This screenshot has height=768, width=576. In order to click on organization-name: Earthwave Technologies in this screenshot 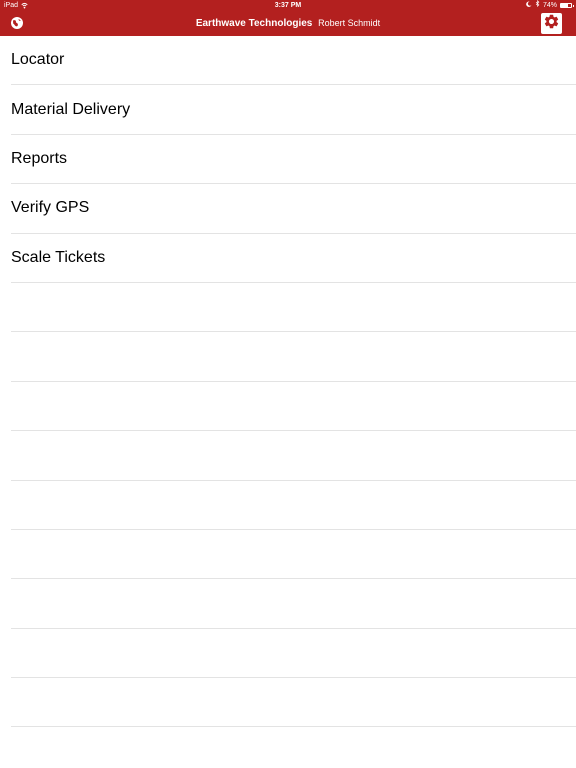, I will do `click(254, 23)`.